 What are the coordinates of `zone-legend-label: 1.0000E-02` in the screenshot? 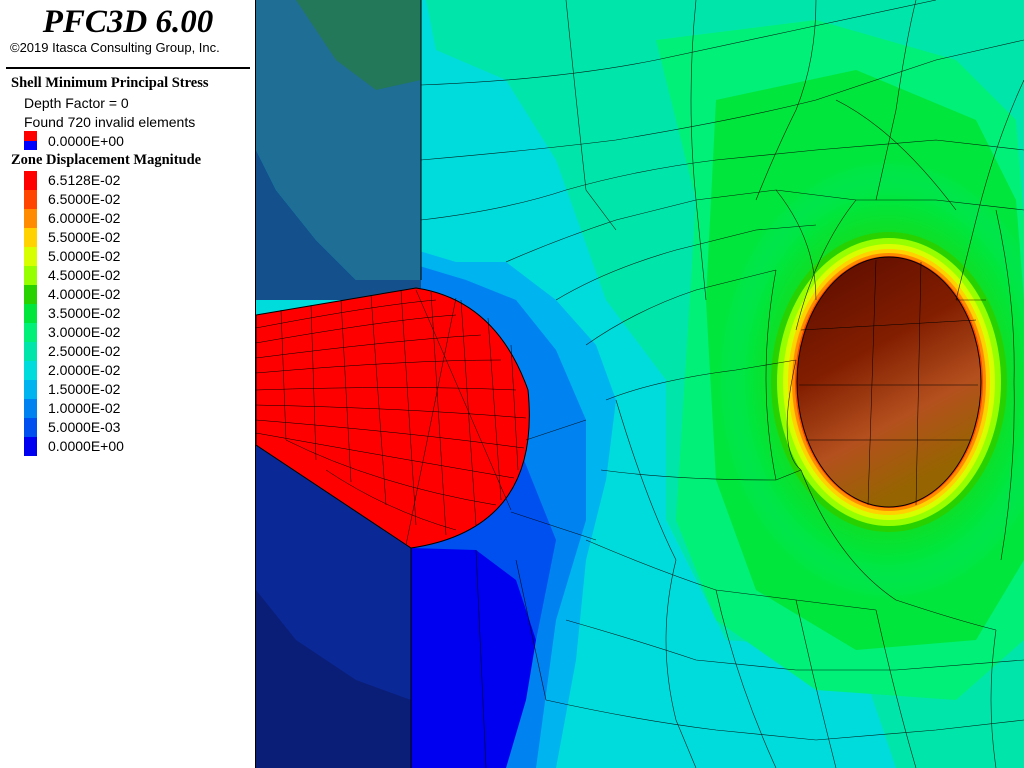 It's located at (84, 408).